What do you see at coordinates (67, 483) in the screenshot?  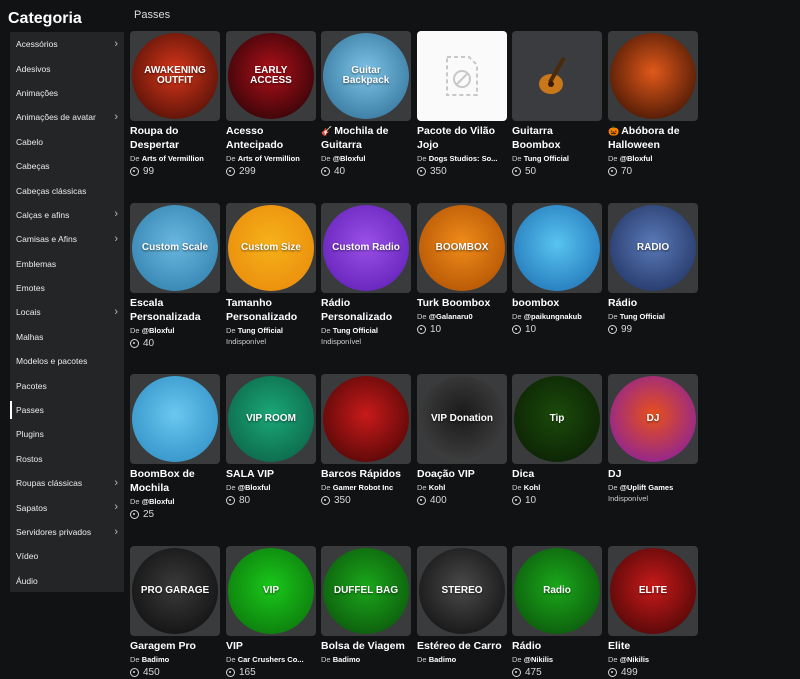 I see `category-item: Roupas clássicas ›` at bounding box center [67, 483].